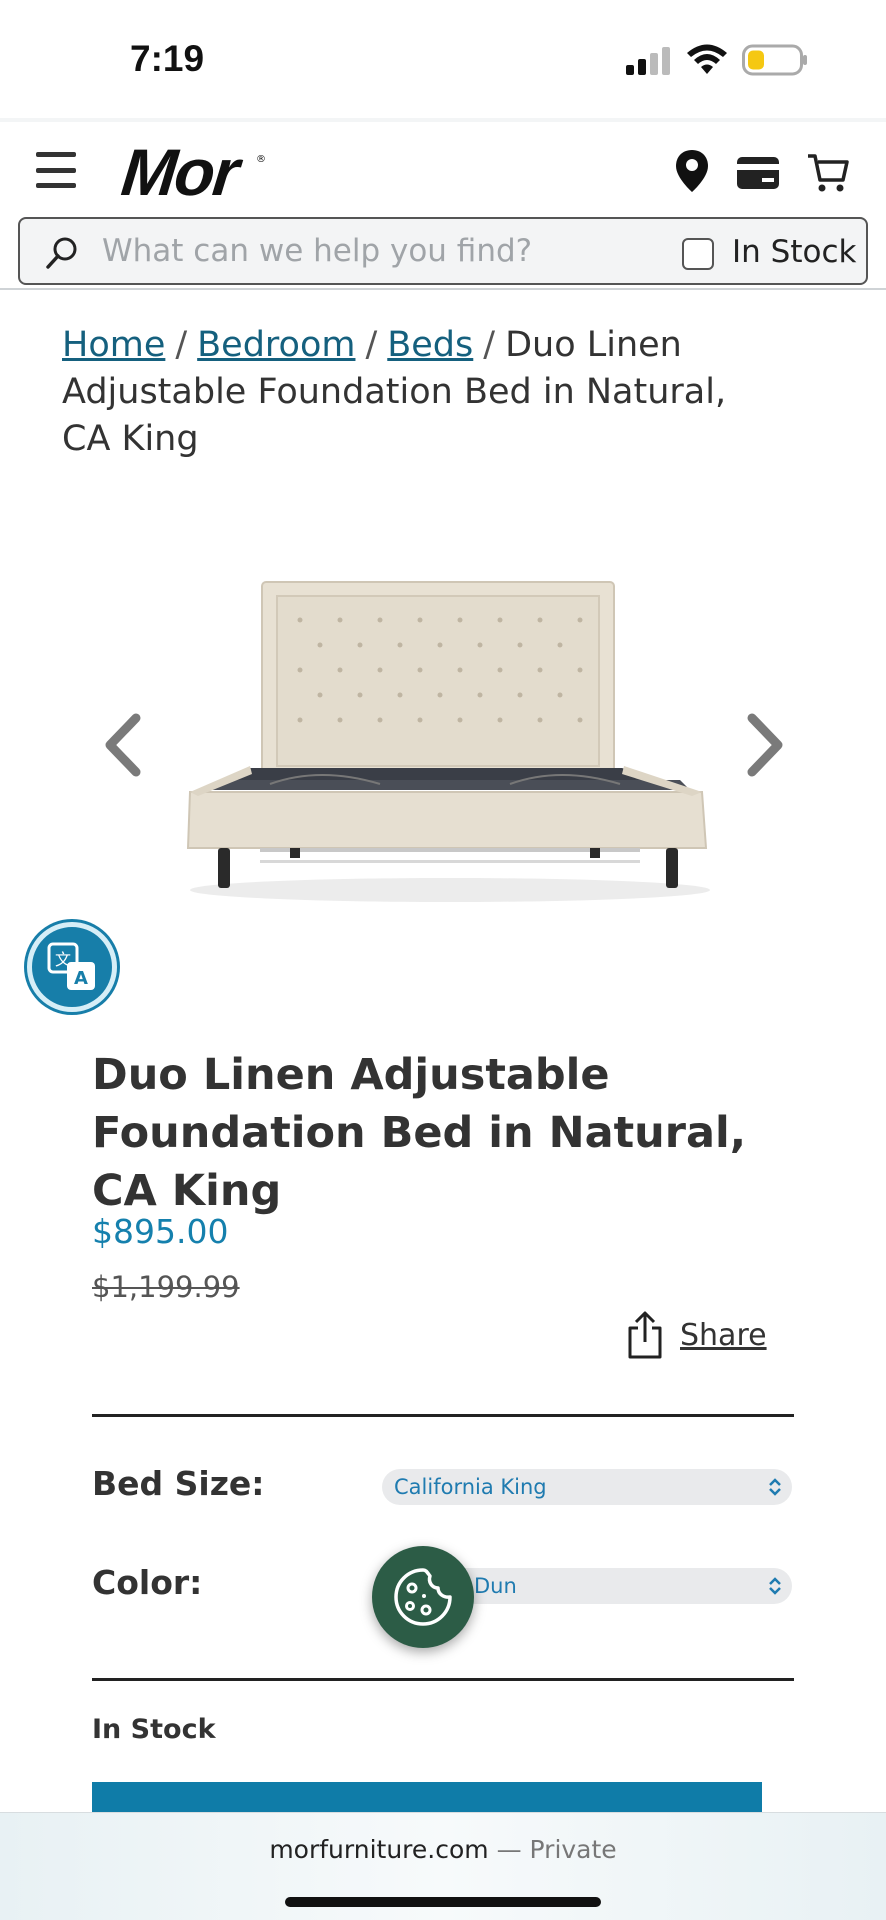 This screenshot has height=1920, width=886. I want to click on product-image, so click(450, 740).